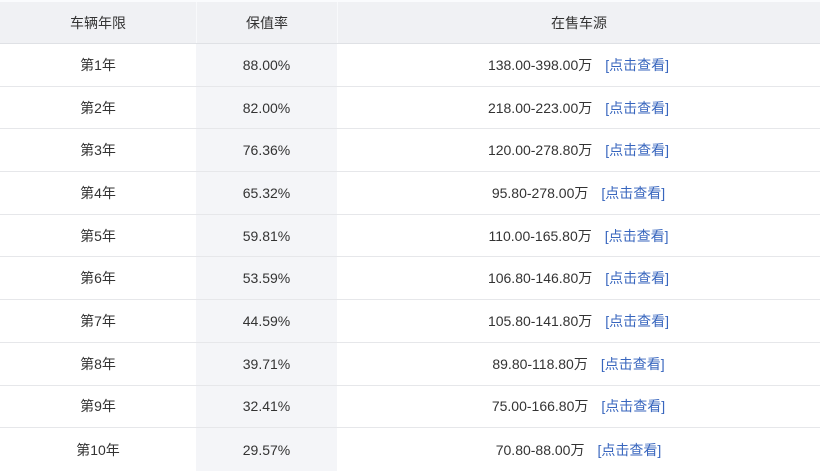 Image resolution: width=820 pixels, height=471 pixels. I want to click on price-range: 106.80-146.80万, so click(540, 278).